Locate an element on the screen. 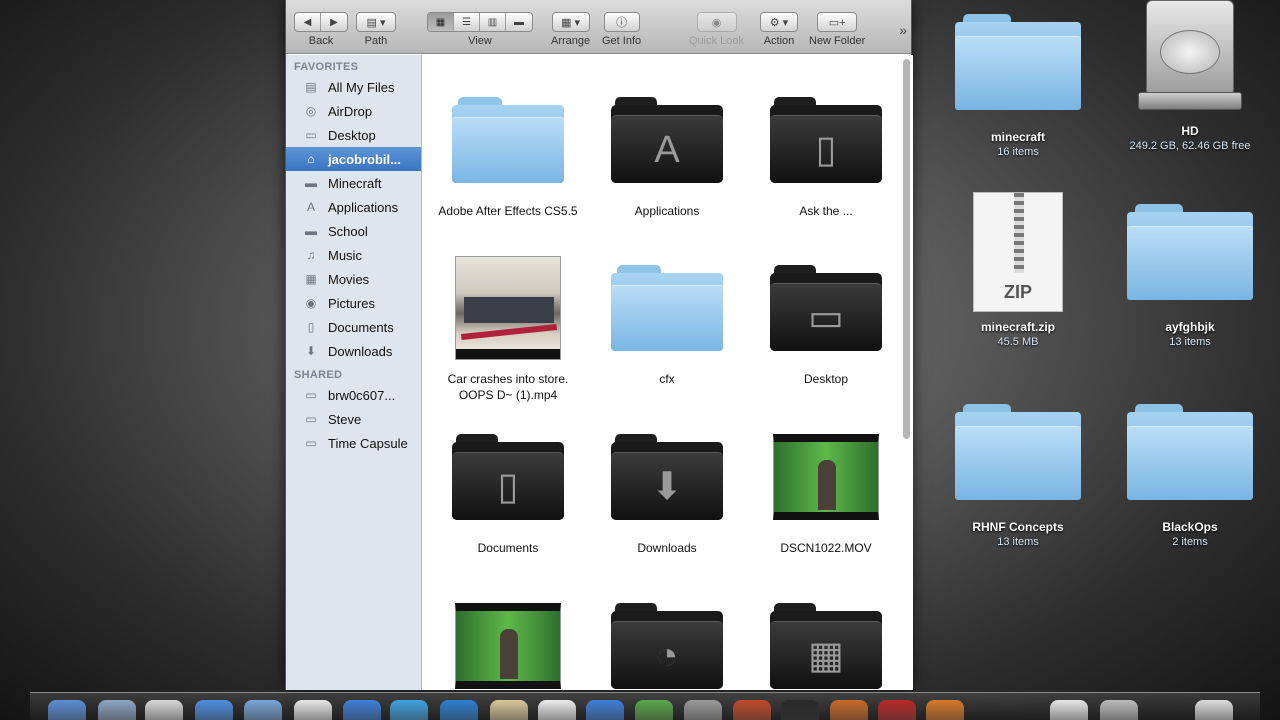  get-info-group: ⓘ Get Info is located at coordinates (621, 29).